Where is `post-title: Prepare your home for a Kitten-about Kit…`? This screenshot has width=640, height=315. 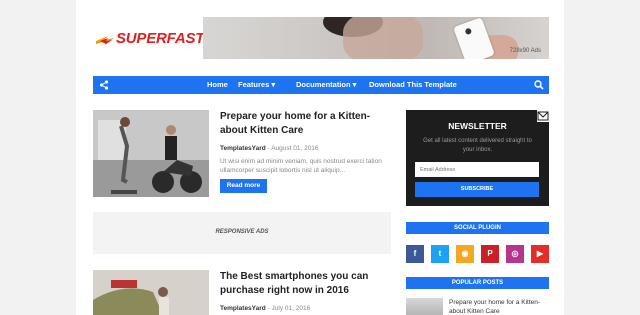 post-title: Prepare your home for a Kitten-about Kit… is located at coordinates (301, 124).